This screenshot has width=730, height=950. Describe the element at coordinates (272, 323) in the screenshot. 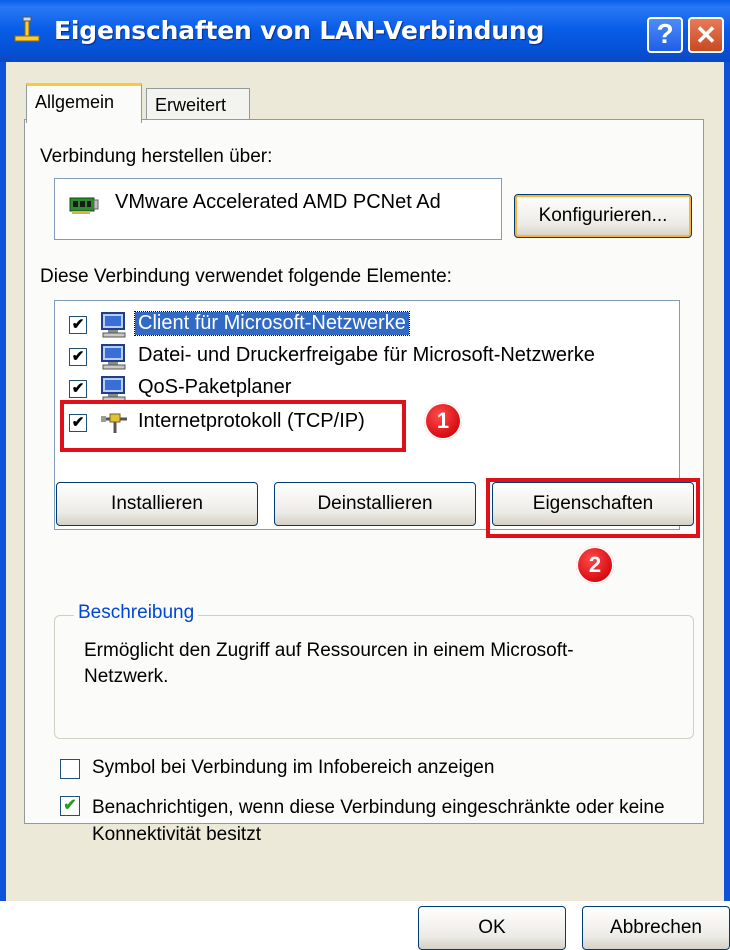

I see `item-label: Client für Microsoft-Netzwerke` at that location.